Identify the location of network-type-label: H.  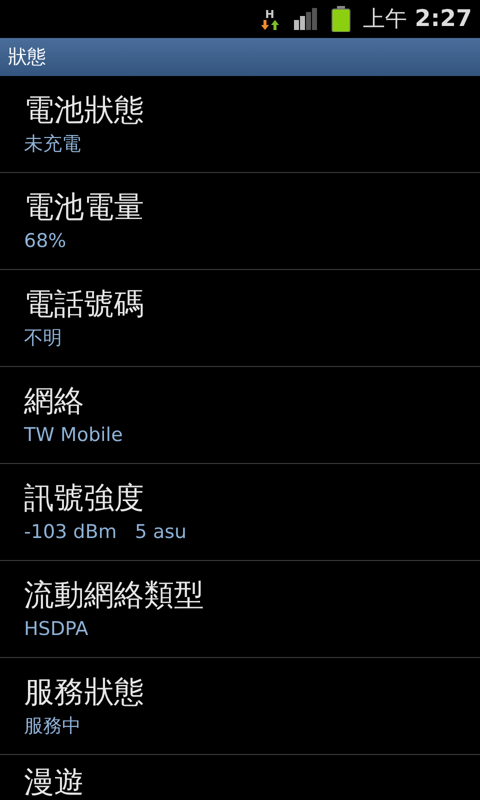
(269, 14).